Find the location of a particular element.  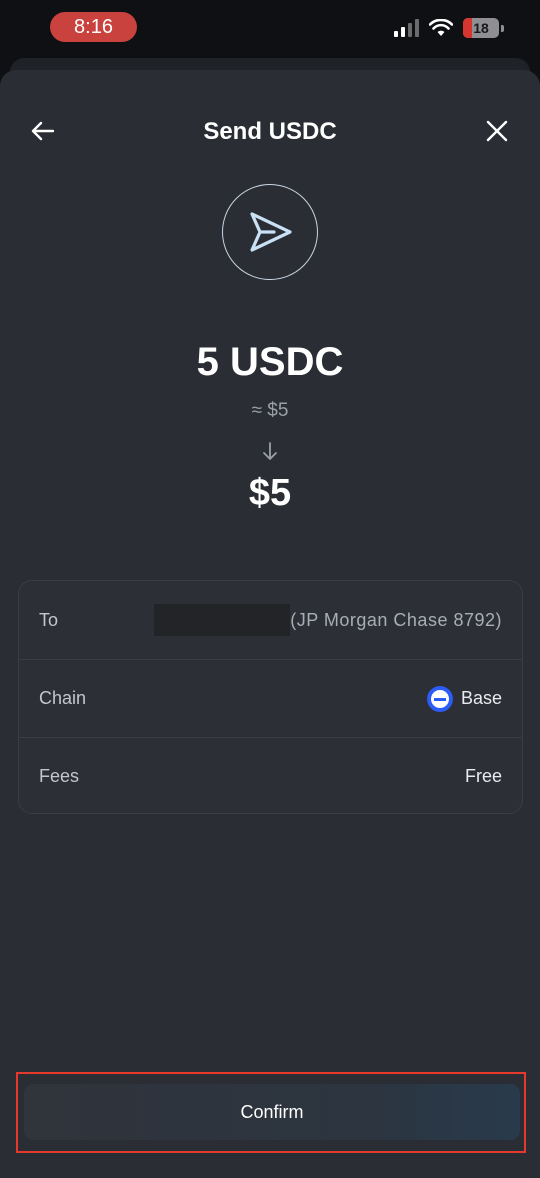

detail-row-fees: Fees Free is located at coordinates (270, 776).